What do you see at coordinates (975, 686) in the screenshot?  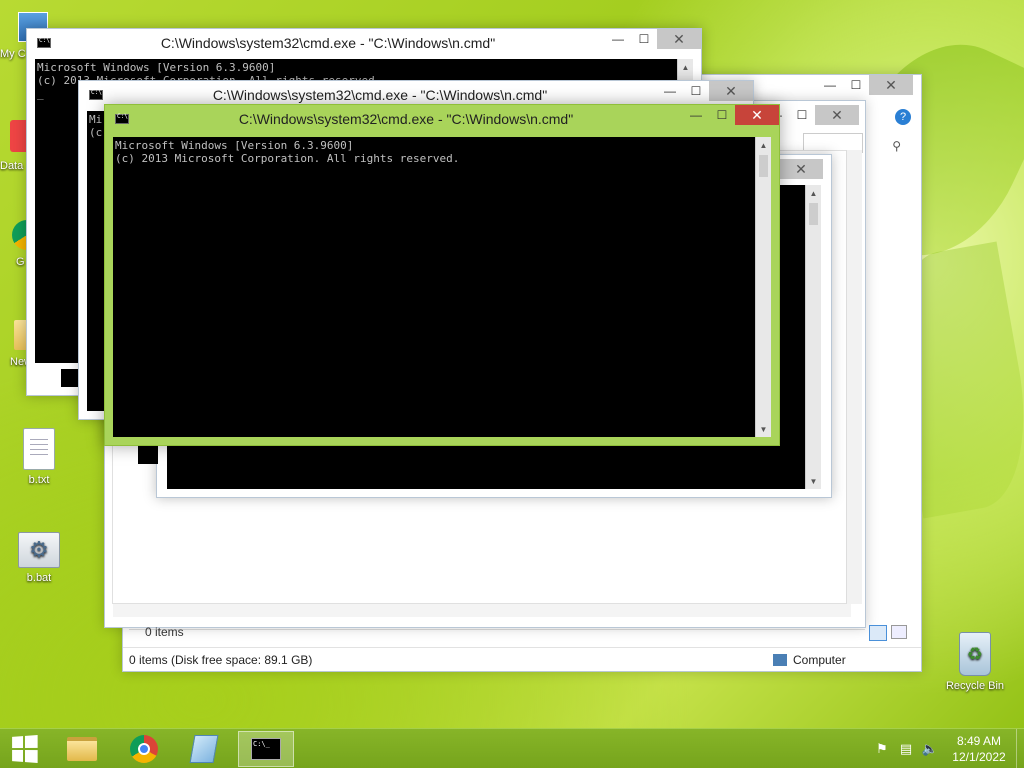 I see `desktop-icon-label: Recycle Bin` at bounding box center [975, 686].